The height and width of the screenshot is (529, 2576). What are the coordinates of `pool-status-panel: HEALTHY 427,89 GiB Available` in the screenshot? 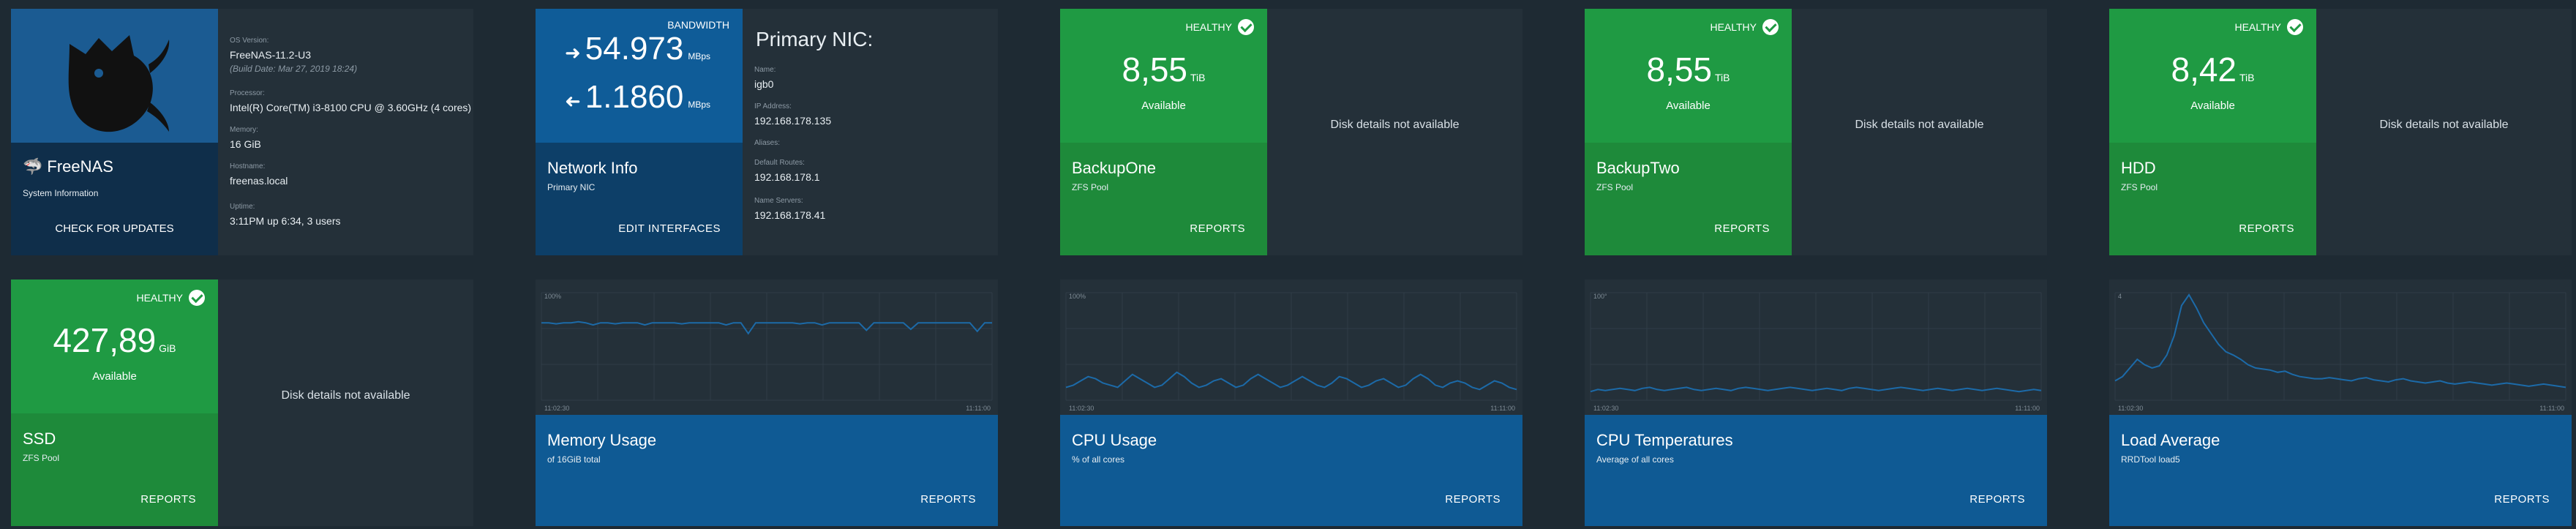 It's located at (115, 346).